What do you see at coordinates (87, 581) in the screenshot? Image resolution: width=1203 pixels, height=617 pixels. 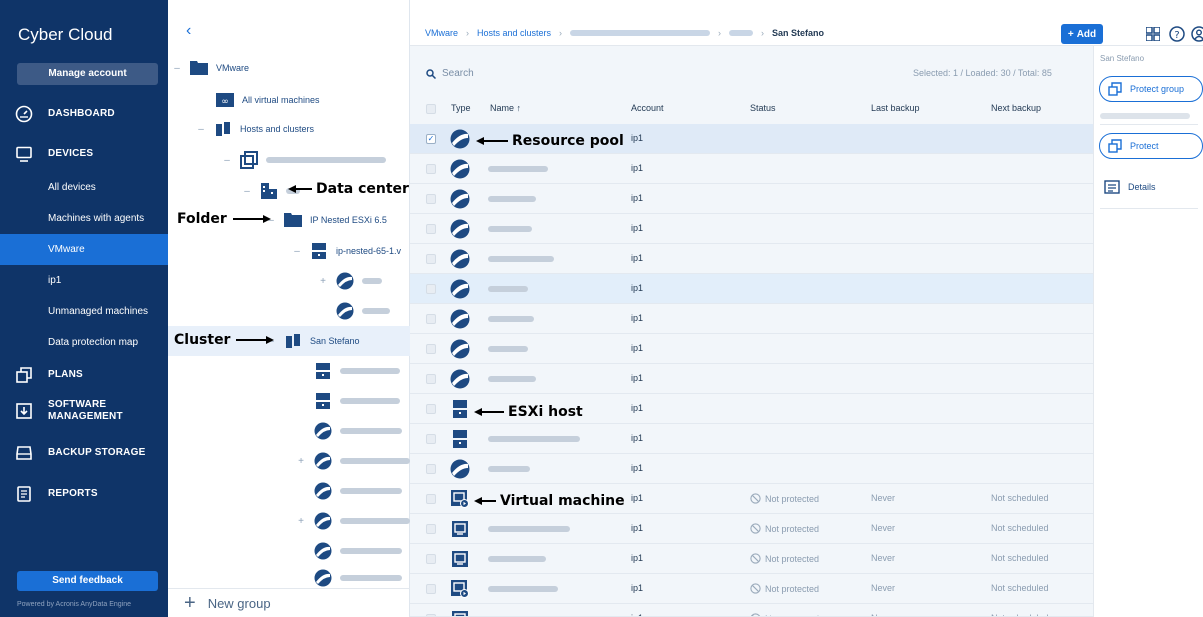 I see `send-feedback-button: Send feedback` at bounding box center [87, 581].